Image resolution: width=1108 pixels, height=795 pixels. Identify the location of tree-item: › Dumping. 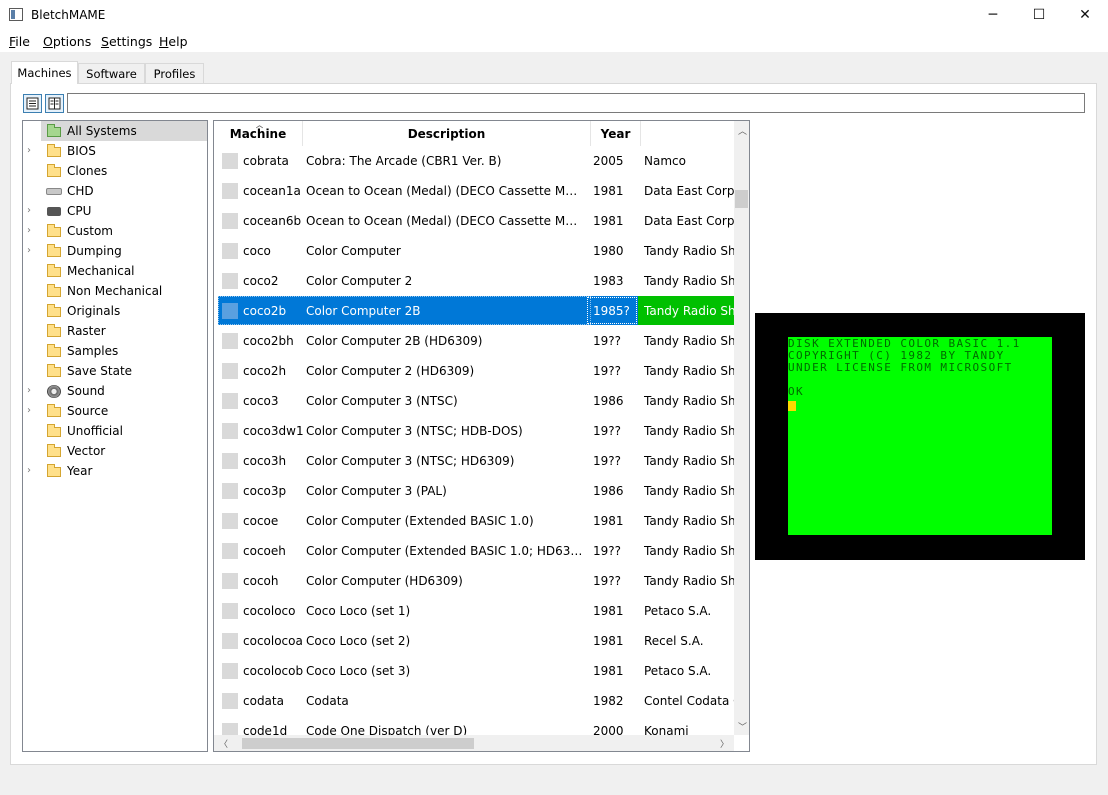
(115, 251).